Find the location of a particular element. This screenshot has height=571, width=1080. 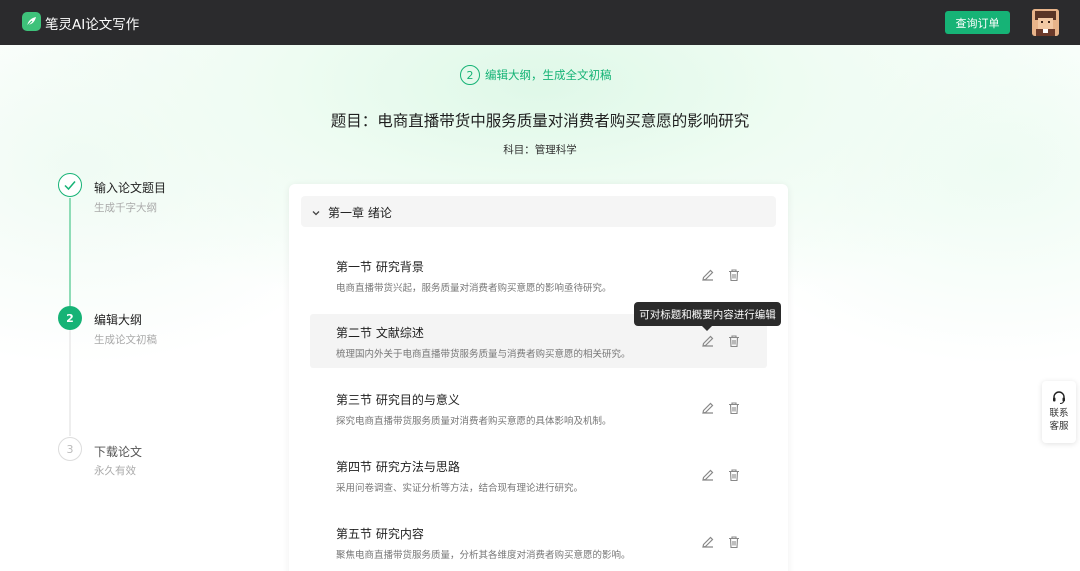

chapter-title: 第一章 绪论 is located at coordinates (360, 213).